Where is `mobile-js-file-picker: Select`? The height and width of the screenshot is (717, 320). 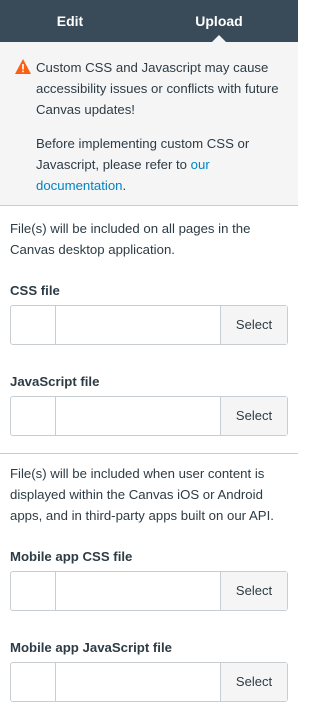
mobile-js-file-picker: Select is located at coordinates (149, 682).